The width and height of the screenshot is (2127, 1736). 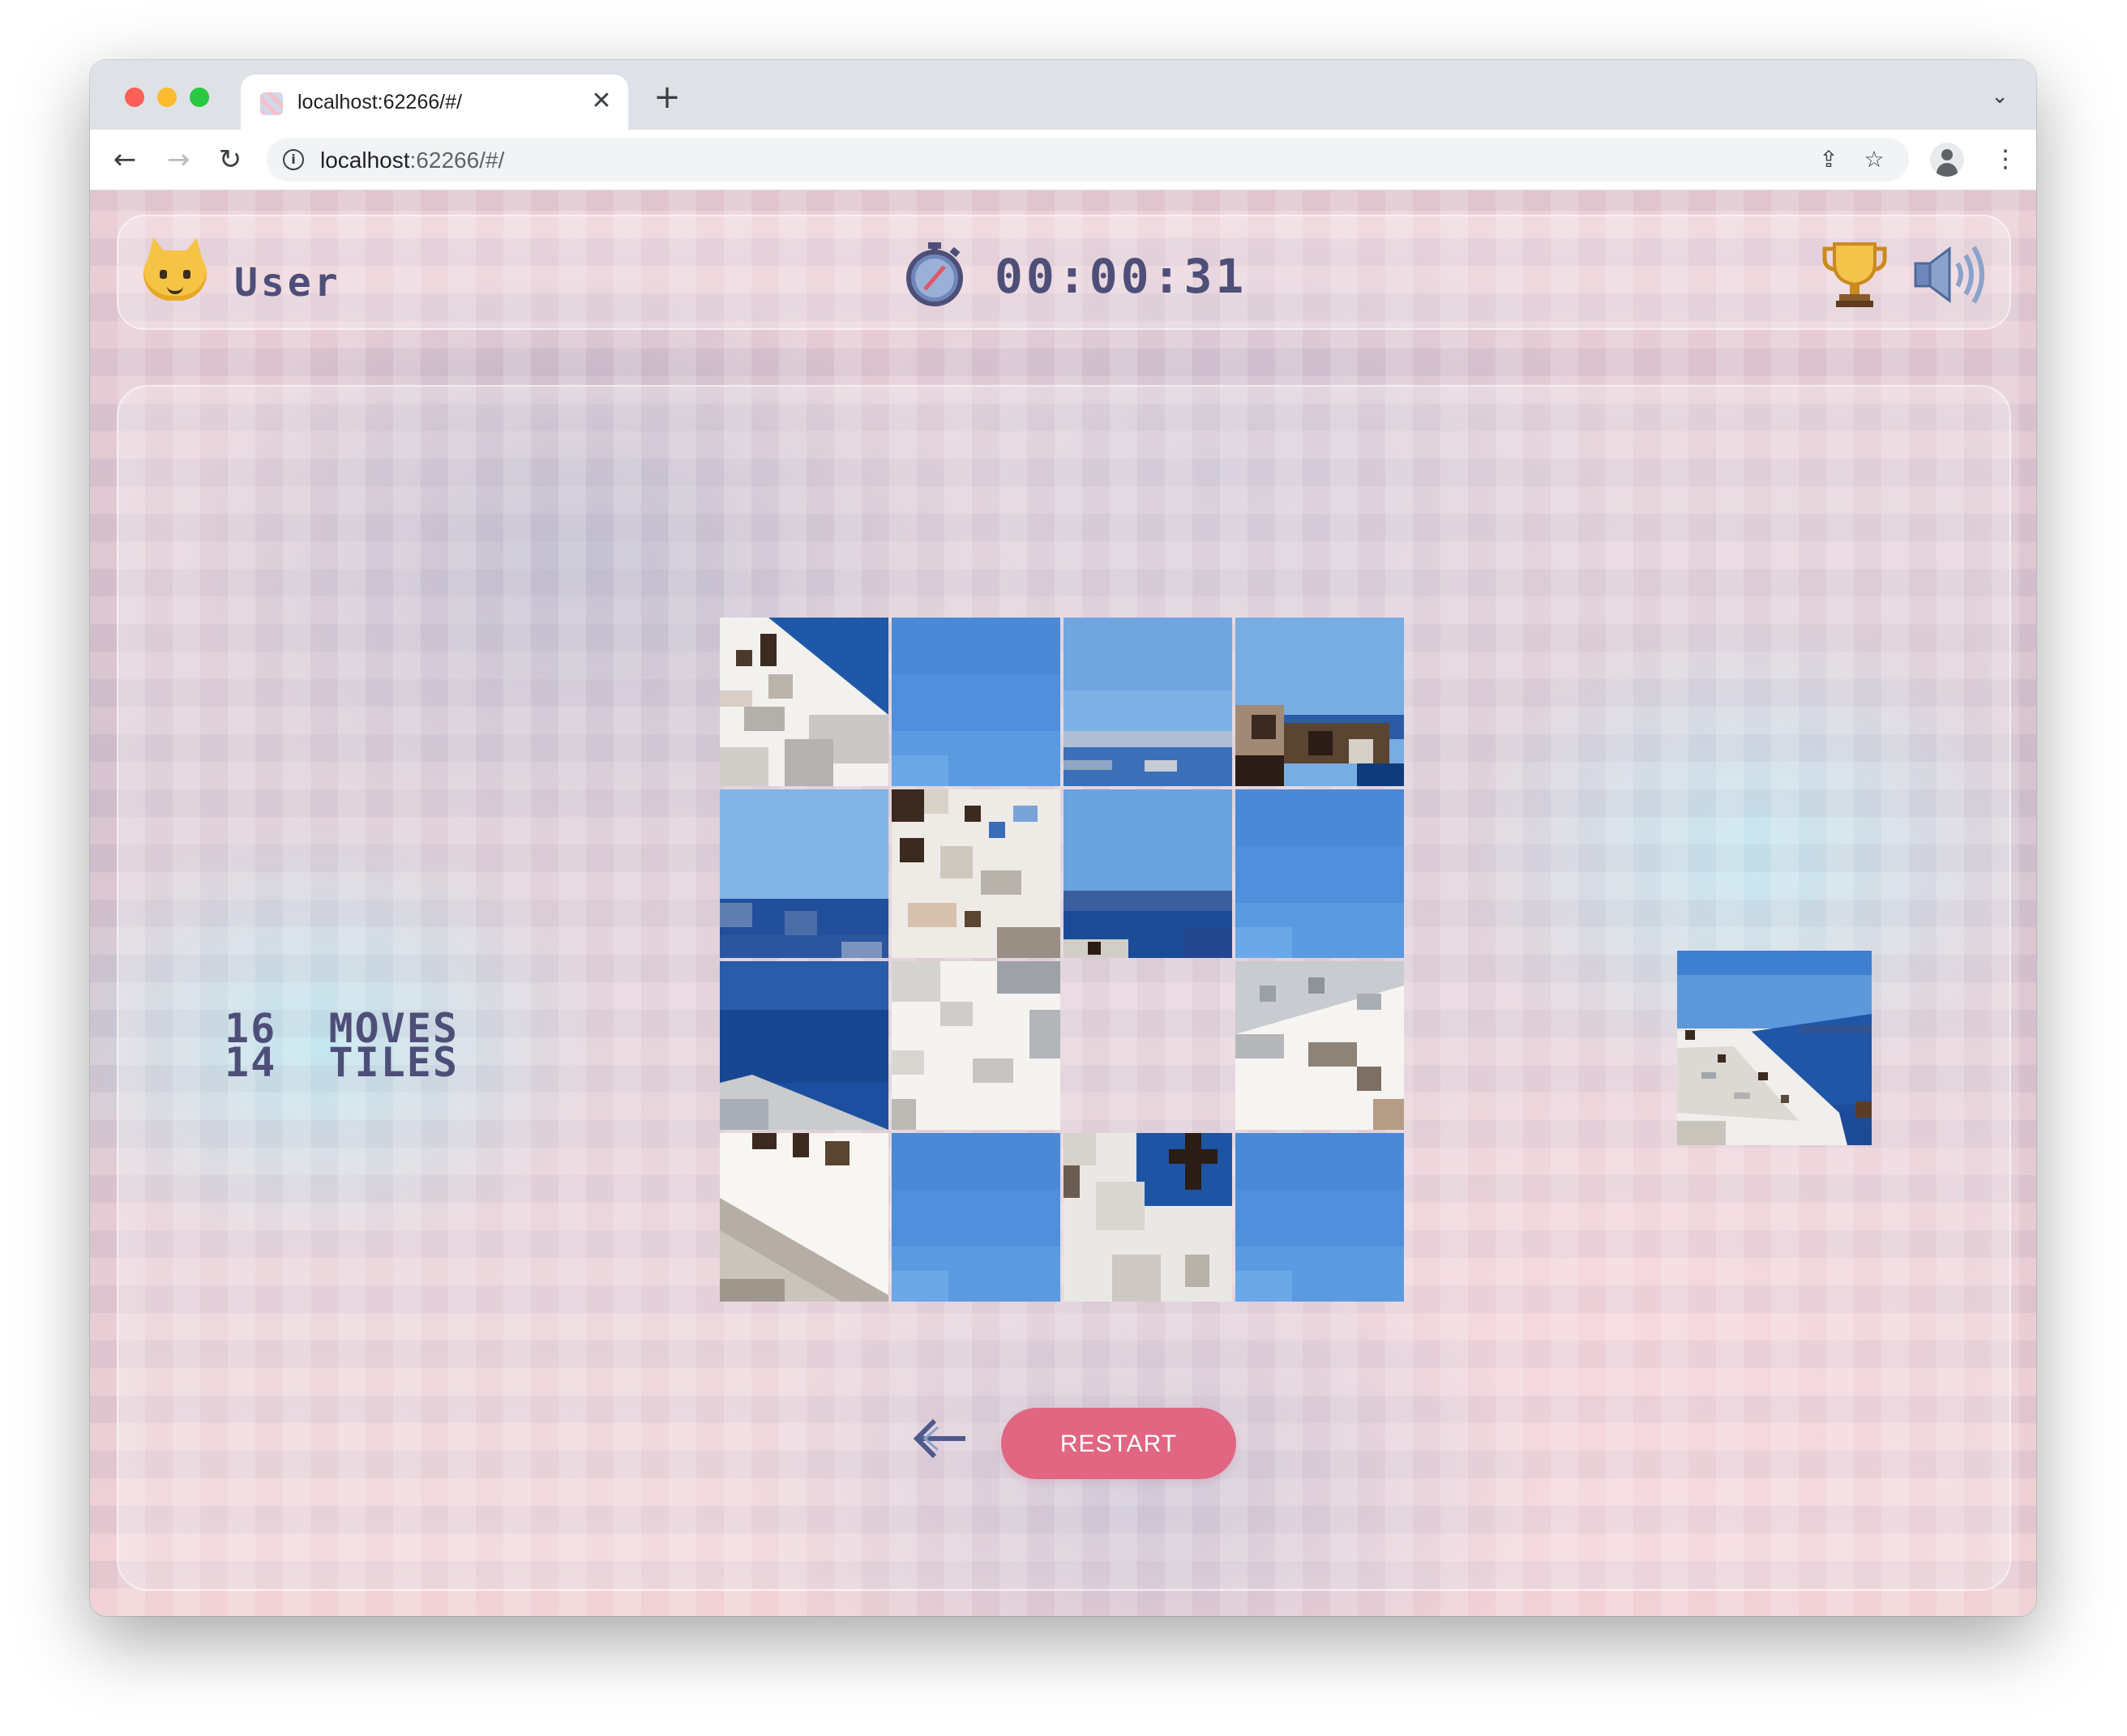 What do you see at coordinates (271, 103) in the screenshot?
I see `favicon-icon` at bounding box center [271, 103].